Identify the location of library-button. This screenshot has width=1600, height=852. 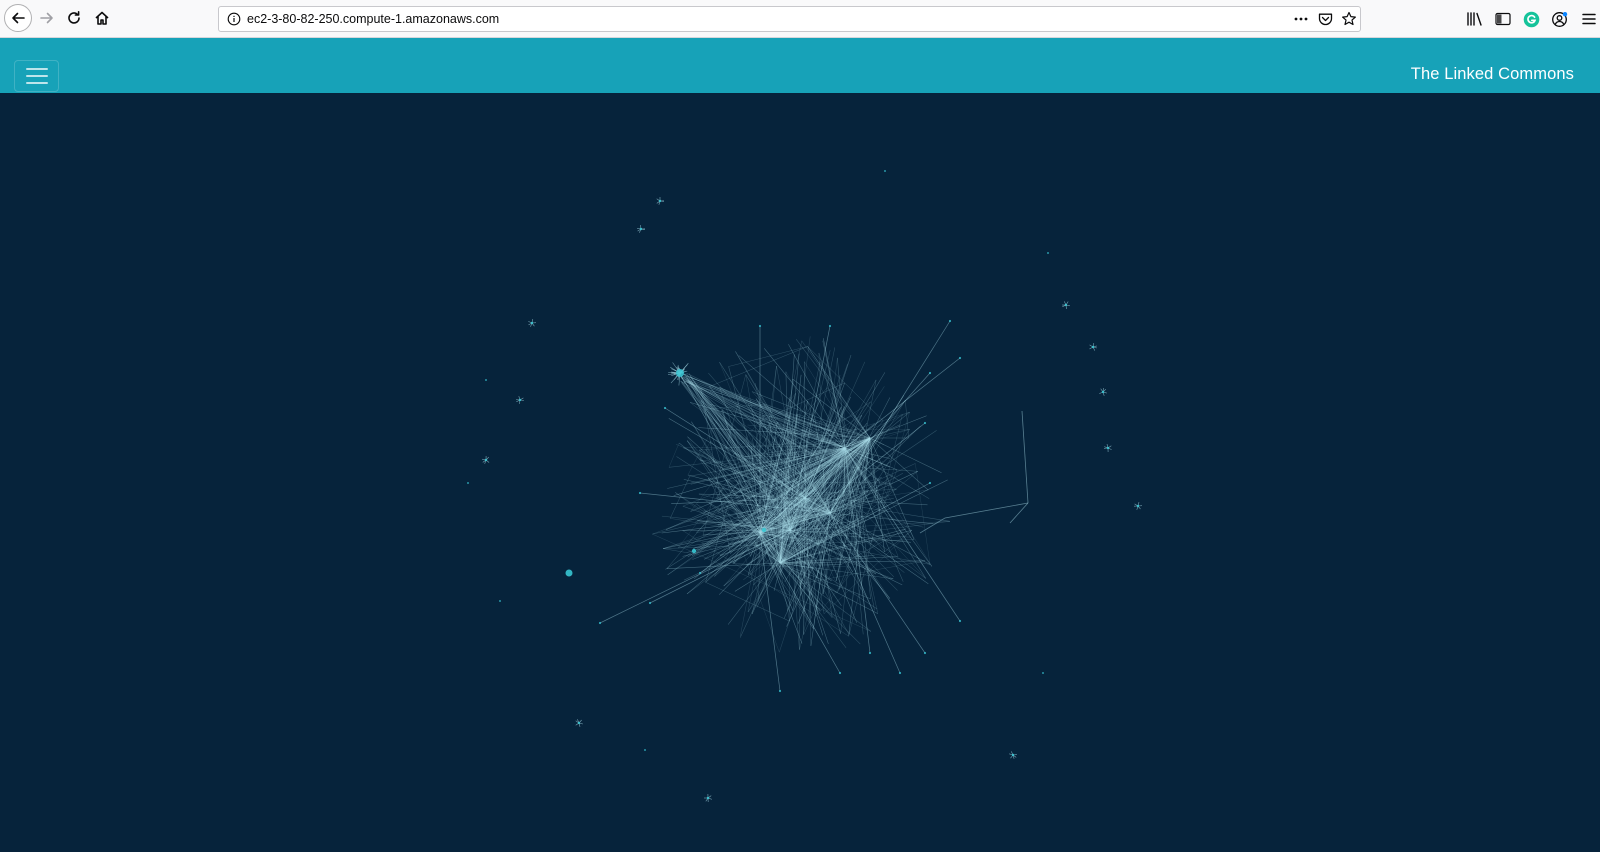
(1475, 19).